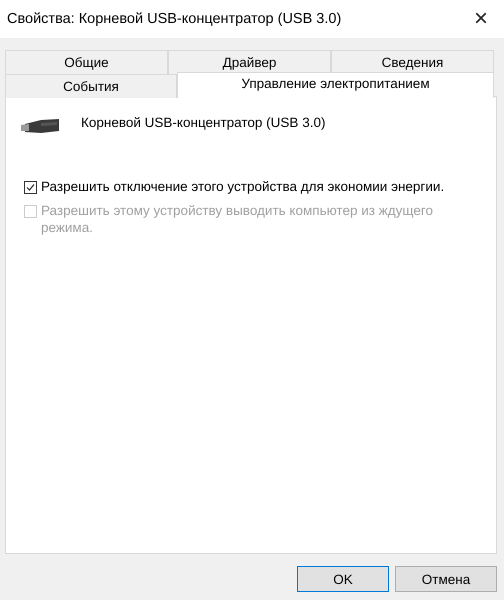  I want to click on dialog-button: Отмена, so click(446, 579).